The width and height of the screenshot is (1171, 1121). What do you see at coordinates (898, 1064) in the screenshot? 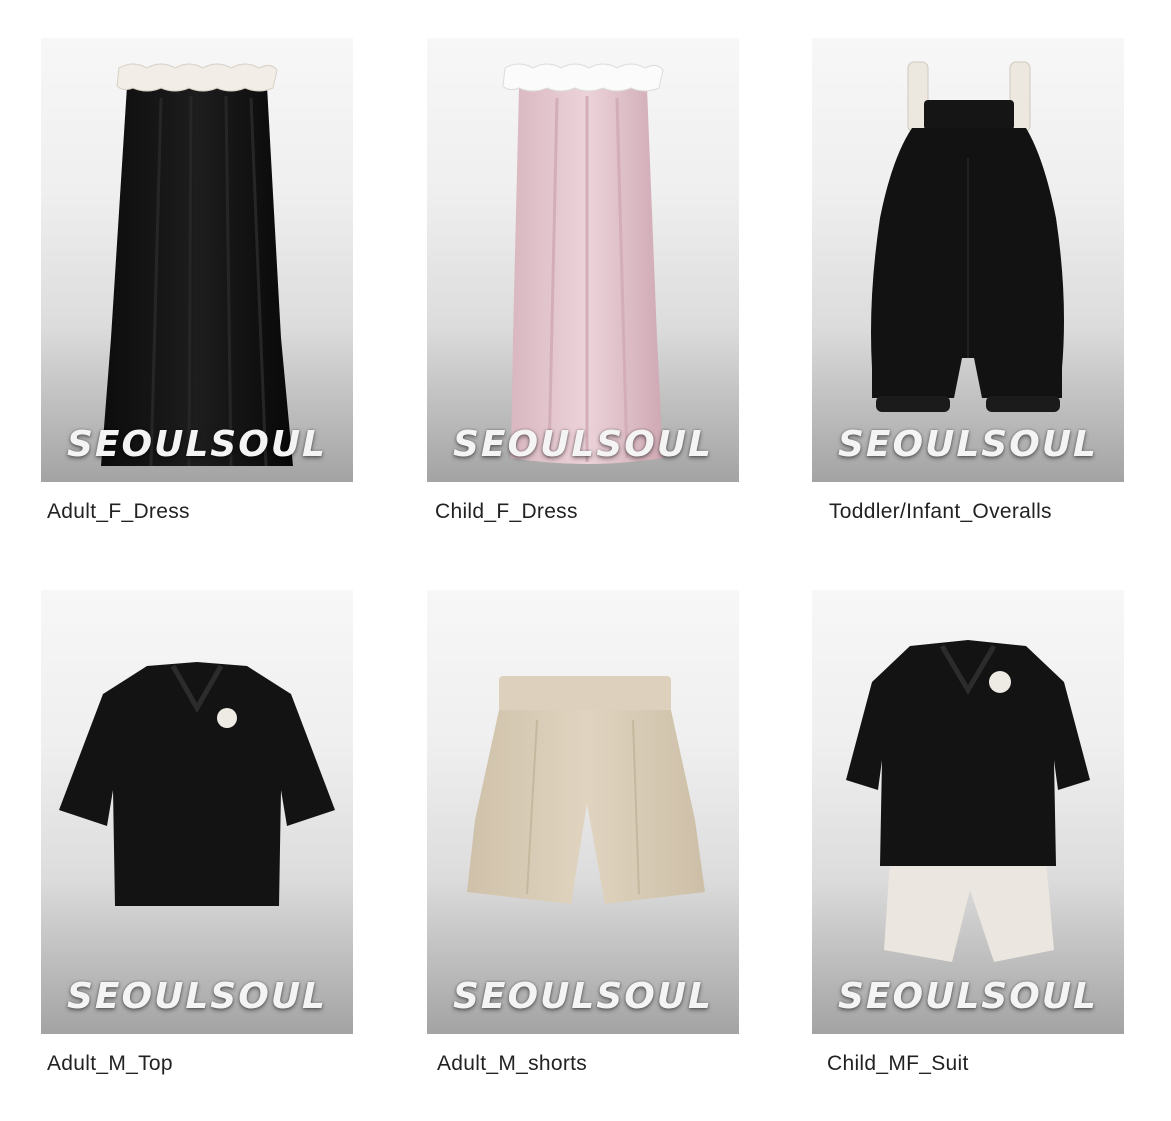
I see `product-name: Child_MF_Suit` at bounding box center [898, 1064].